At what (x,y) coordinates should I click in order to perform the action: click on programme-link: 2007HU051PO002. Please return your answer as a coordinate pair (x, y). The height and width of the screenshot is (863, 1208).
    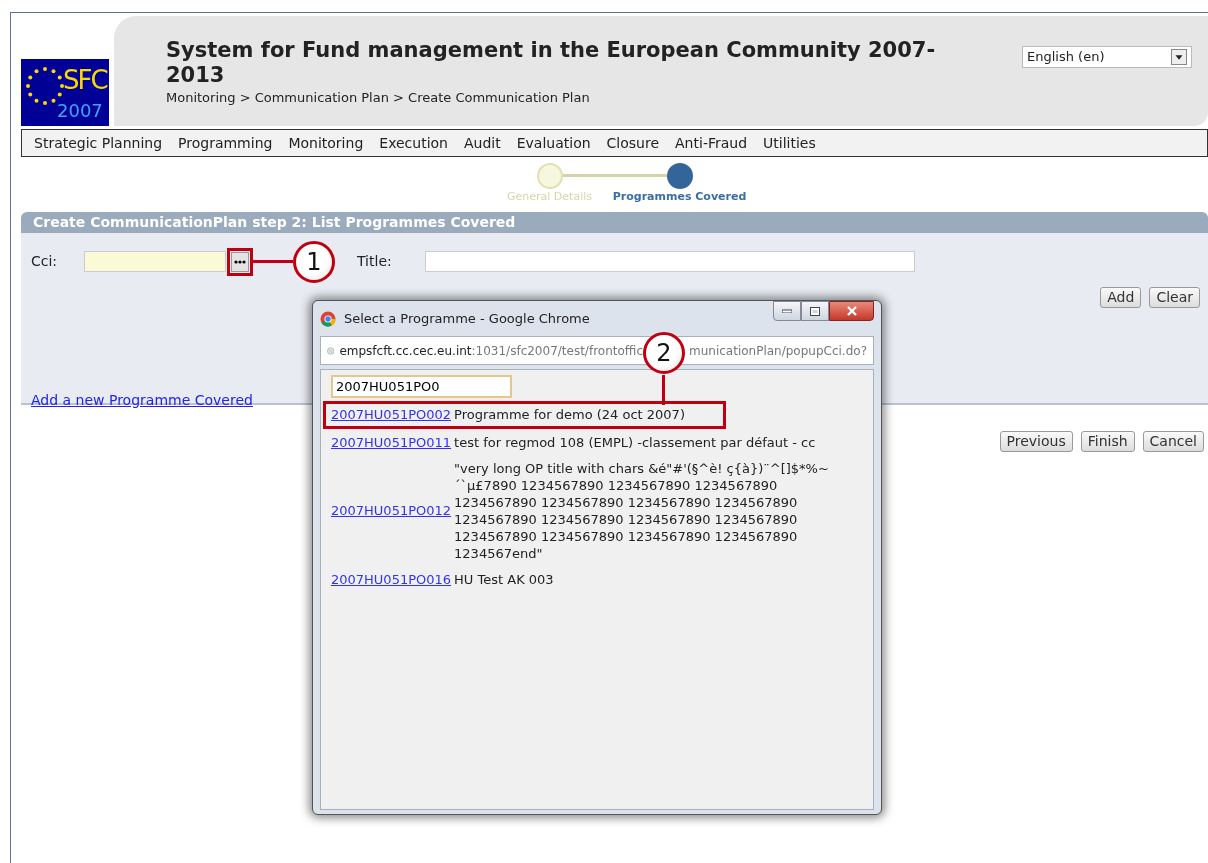
    Looking at the image, I should click on (391, 415).